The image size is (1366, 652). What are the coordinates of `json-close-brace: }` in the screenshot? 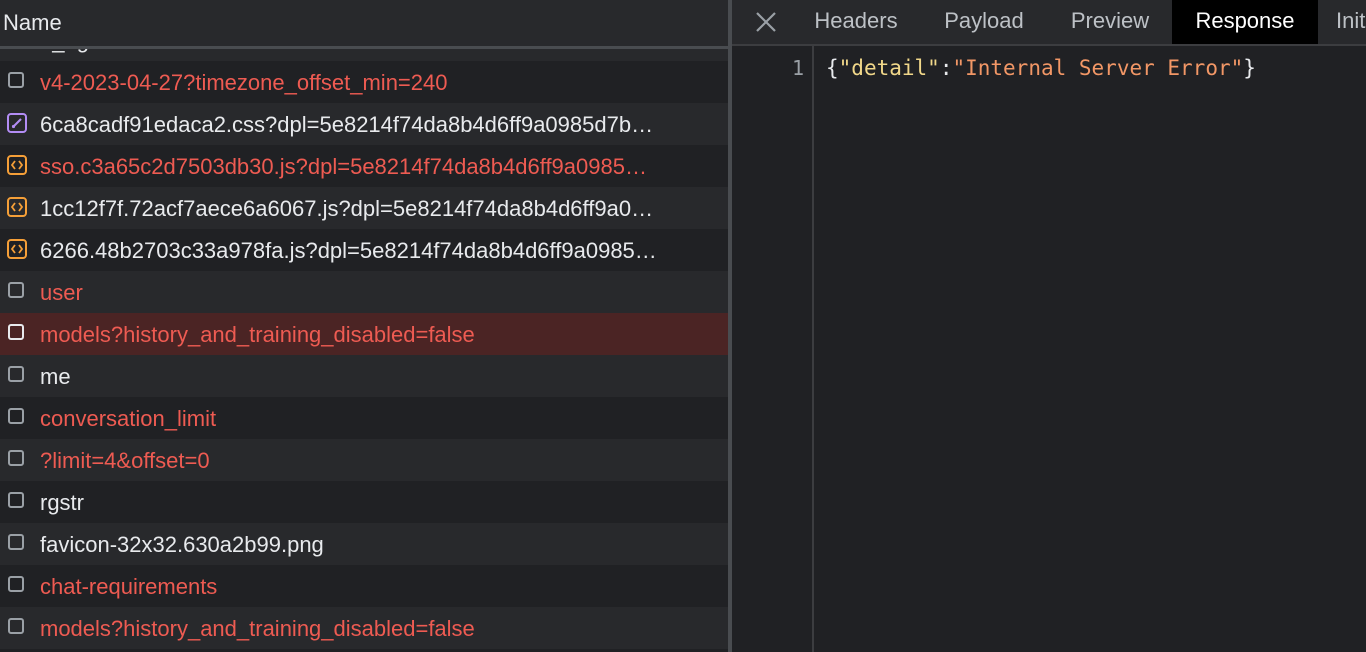 It's located at (1249, 68).